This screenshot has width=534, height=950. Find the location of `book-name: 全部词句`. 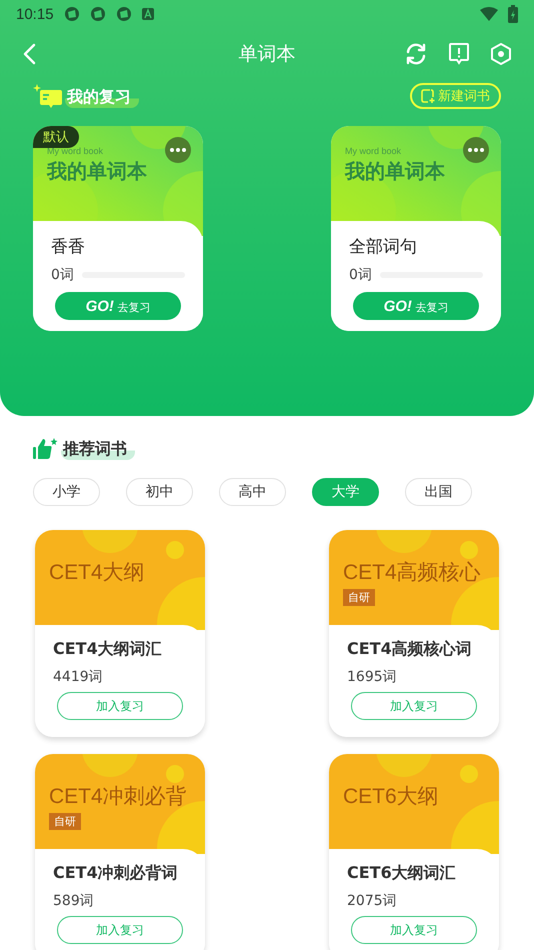

book-name: 全部词句 is located at coordinates (383, 247).